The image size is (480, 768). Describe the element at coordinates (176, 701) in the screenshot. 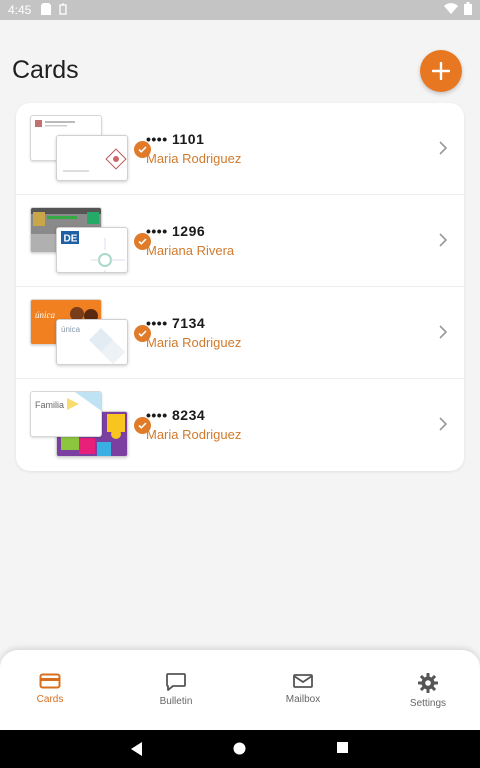

I see `nav-label: Bulletin` at that location.